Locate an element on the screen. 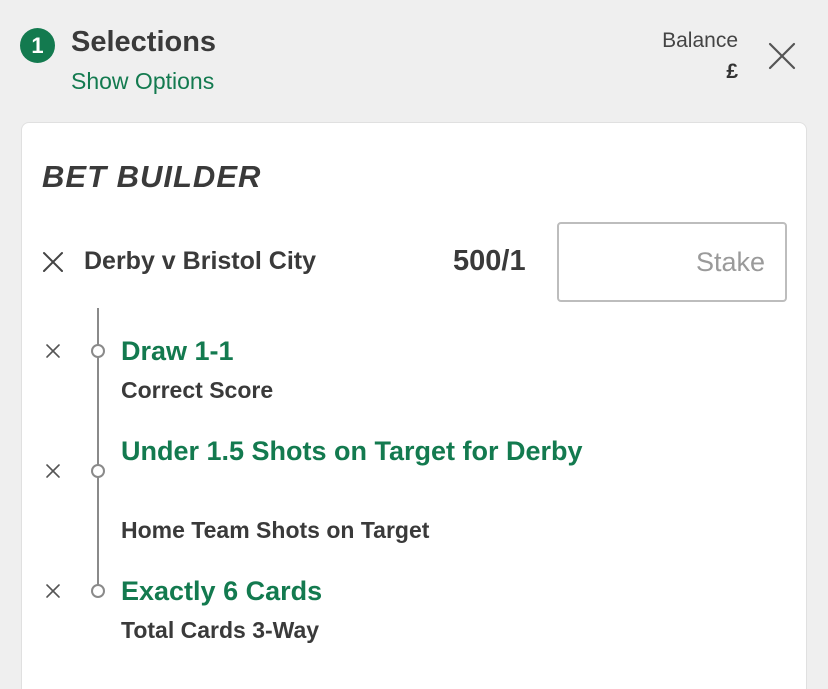 This screenshot has height=689, width=828. leg-market: Home Team Shots on Target is located at coordinates (275, 530).